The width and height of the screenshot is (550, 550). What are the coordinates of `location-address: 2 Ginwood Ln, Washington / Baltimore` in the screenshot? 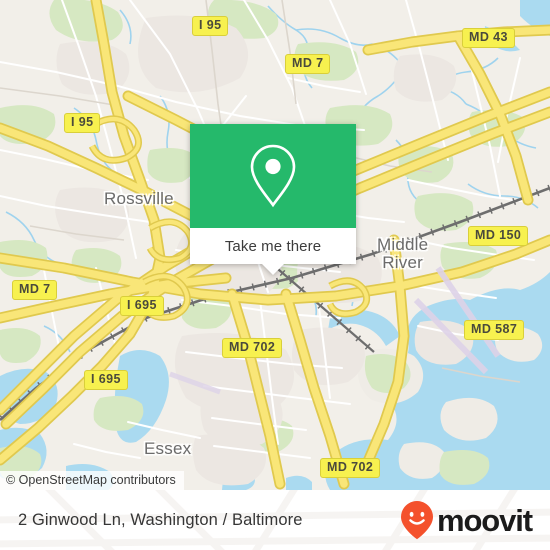 It's located at (160, 519).